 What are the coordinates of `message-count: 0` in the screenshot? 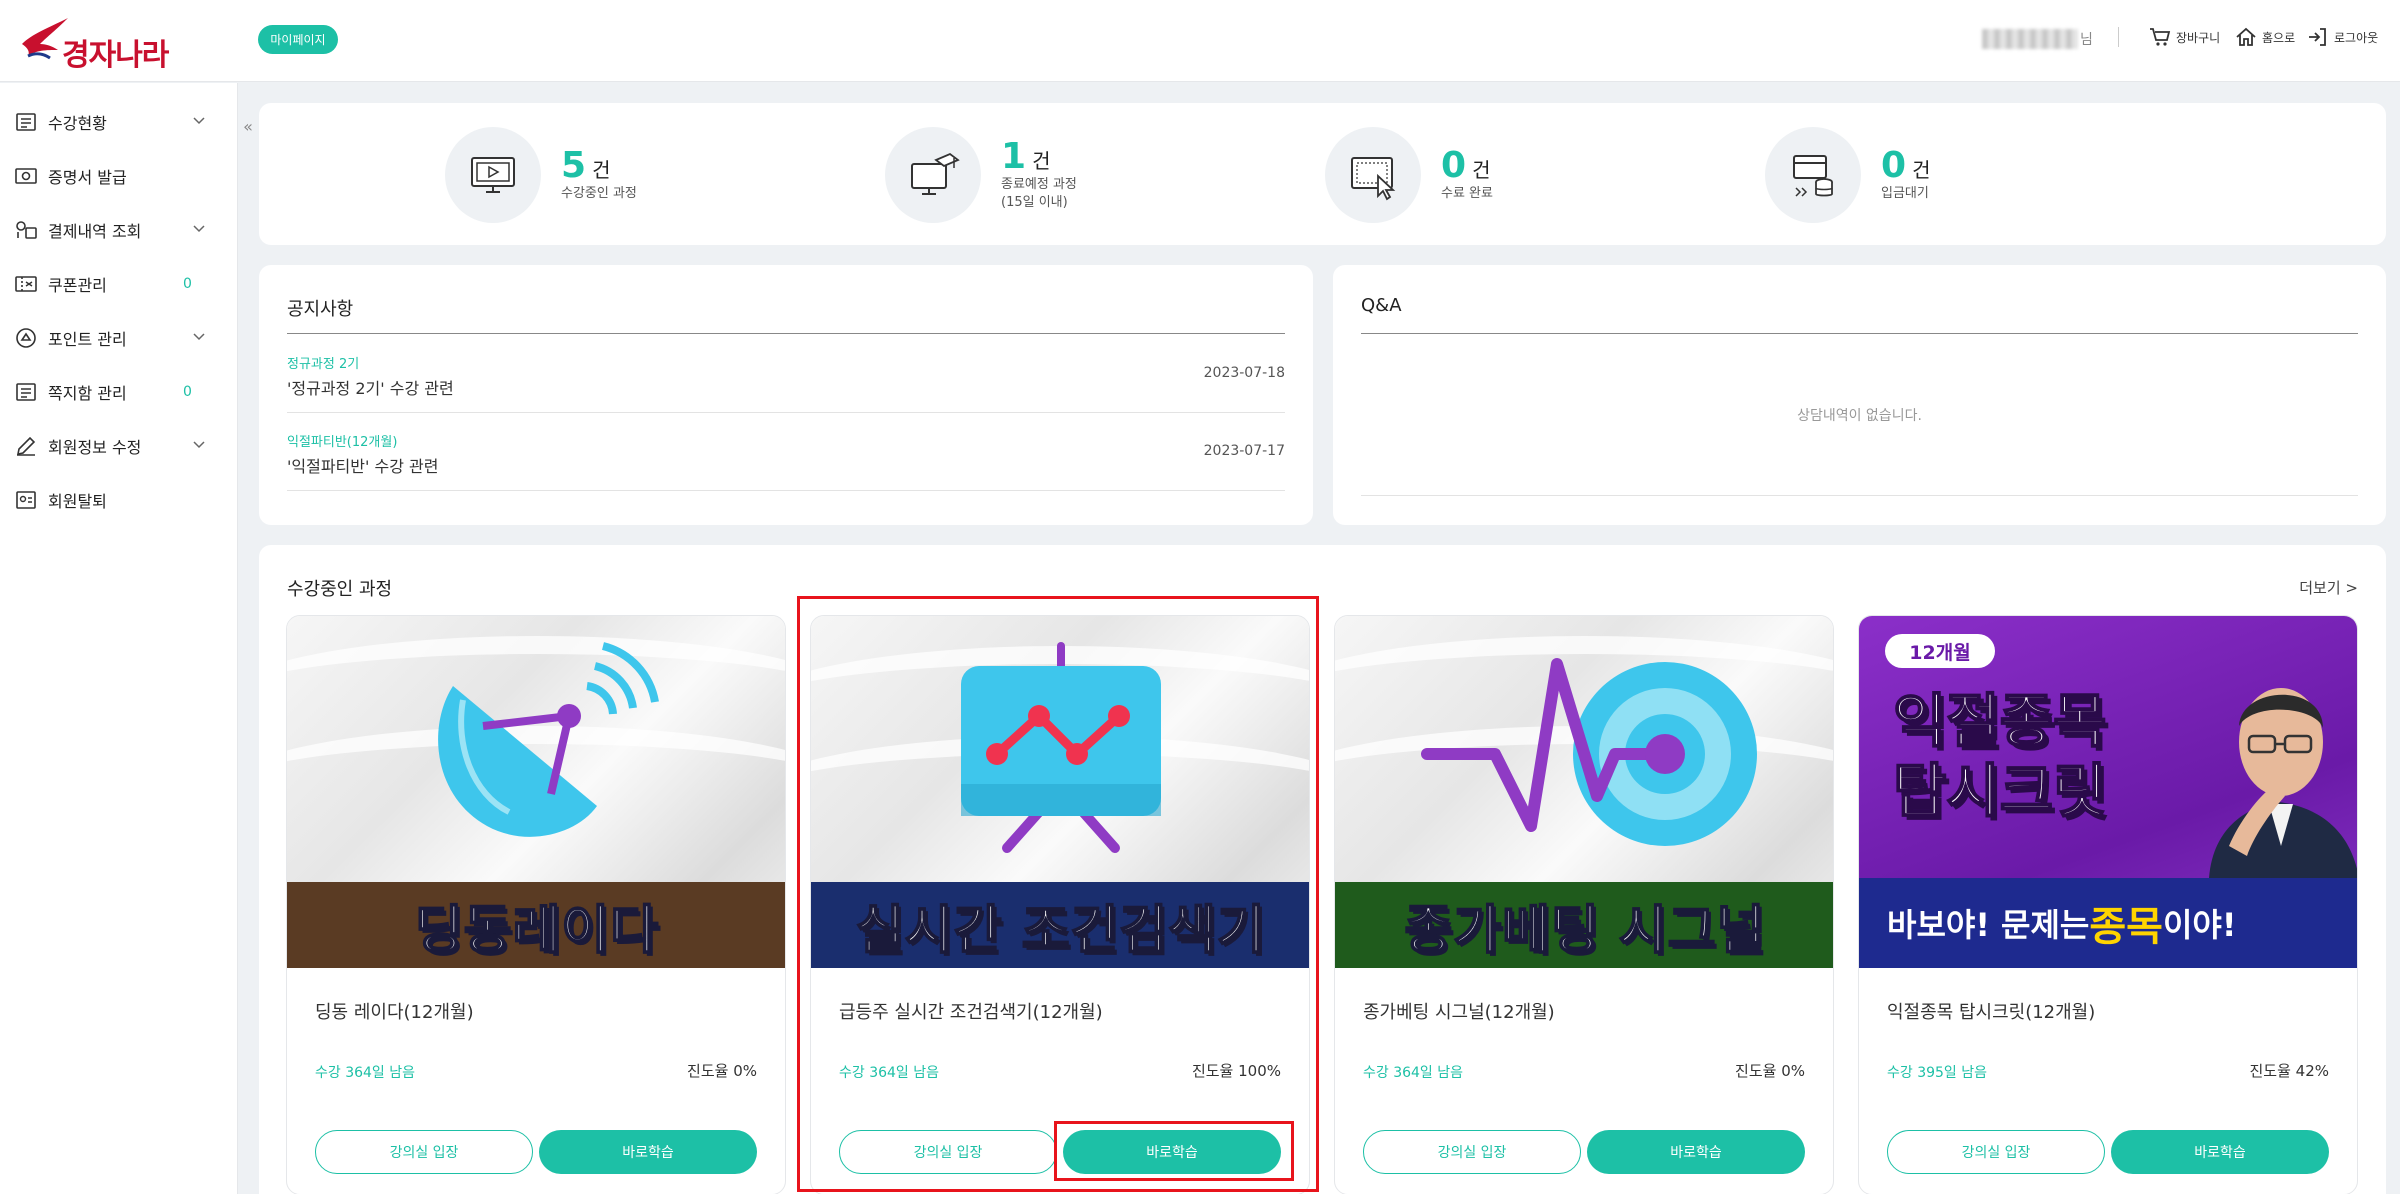 It's located at (187, 392).